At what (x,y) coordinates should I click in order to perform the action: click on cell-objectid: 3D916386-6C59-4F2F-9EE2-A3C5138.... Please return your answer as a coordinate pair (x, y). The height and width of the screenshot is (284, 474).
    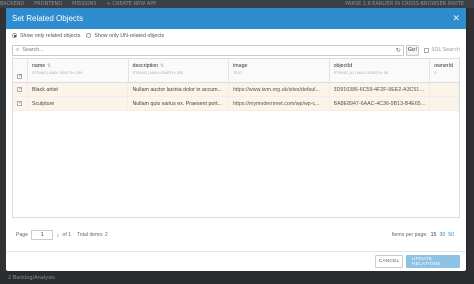
    Looking at the image, I should click on (380, 89).